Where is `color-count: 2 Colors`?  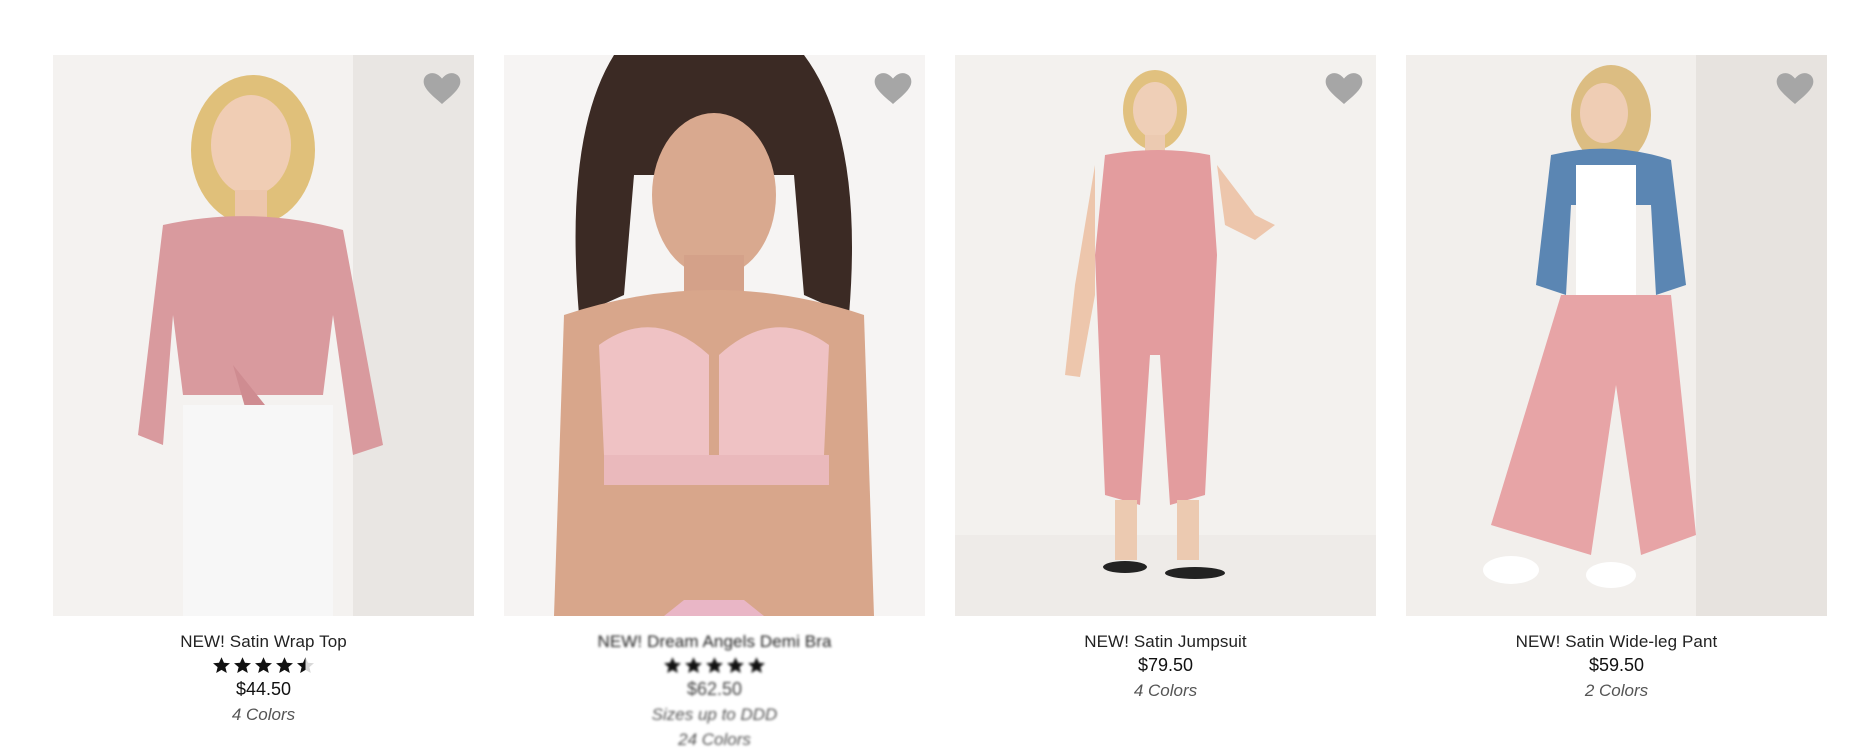
color-count: 2 Colors is located at coordinates (1617, 690).